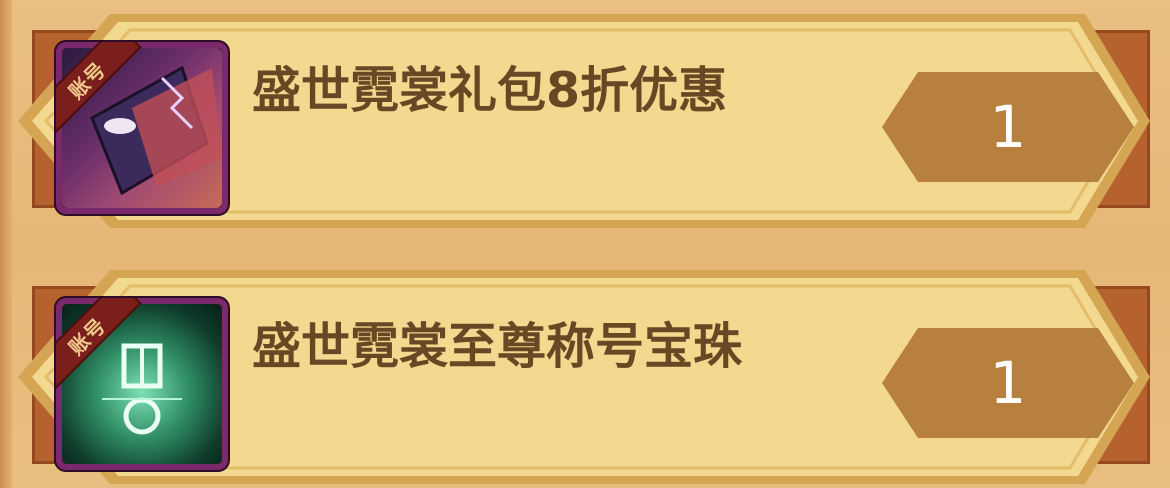 The height and width of the screenshot is (488, 1170). What do you see at coordinates (490, 90) in the screenshot?
I see `item-name: 盛世霓裳礼包8折优惠` at bounding box center [490, 90].